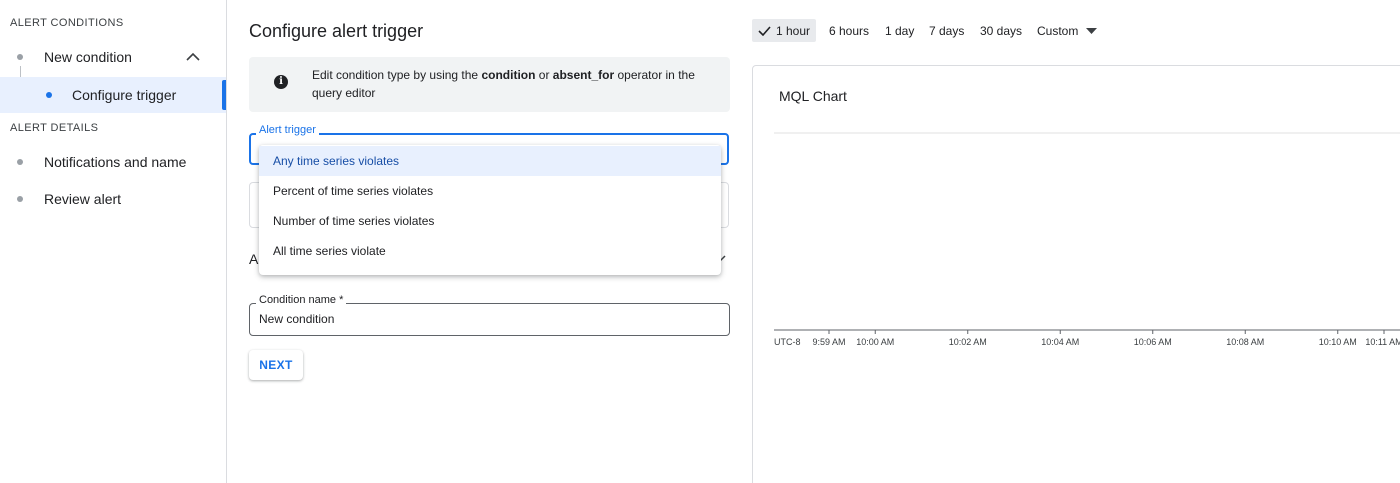  Describe the element at coordinates (490, 161) in the screenshot. I see `option-any-time-series: Any time series violates` at that location.